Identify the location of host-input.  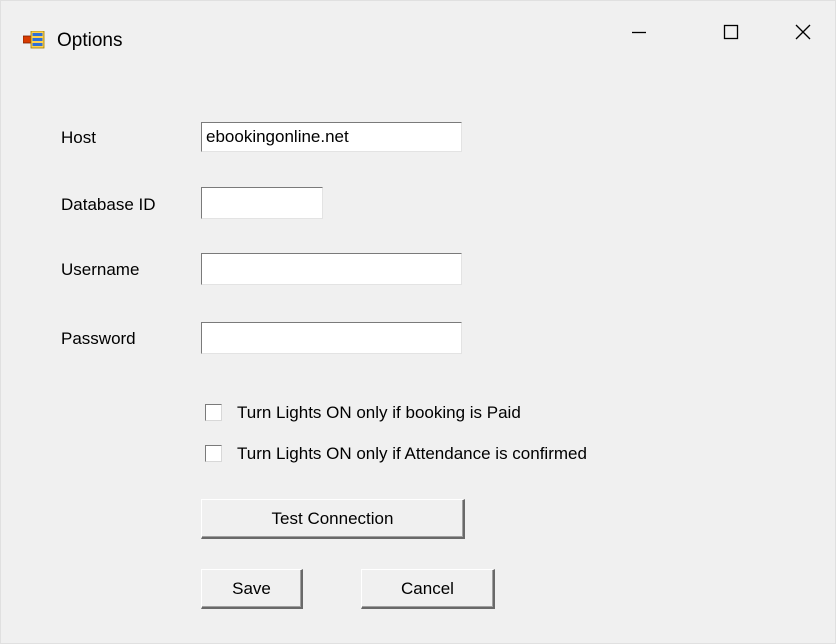
(331, 137).